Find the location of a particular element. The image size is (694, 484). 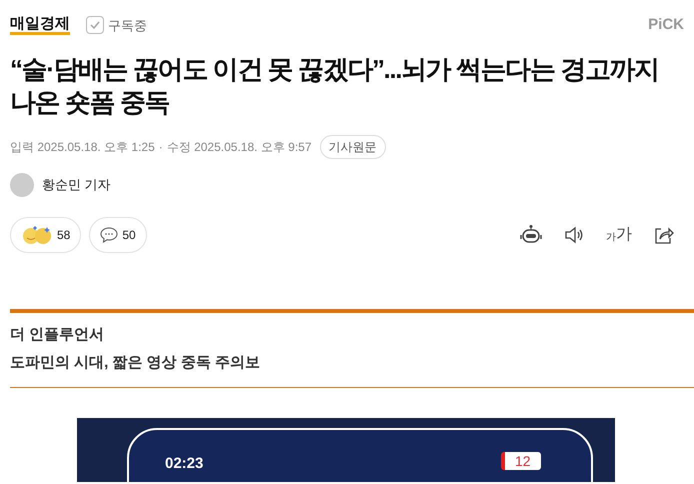

subscribe-button: 구독중 is located at coordinates (116, 25).